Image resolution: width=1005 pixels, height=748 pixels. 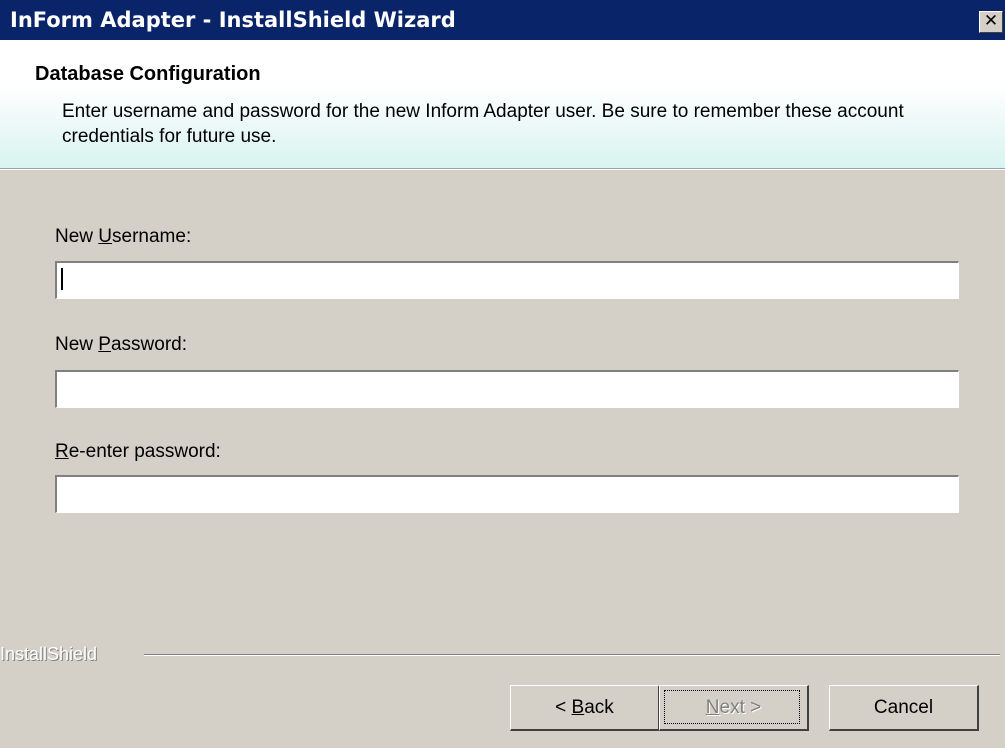 I want to click on reenter-password-input, so click(x=507, y=494).